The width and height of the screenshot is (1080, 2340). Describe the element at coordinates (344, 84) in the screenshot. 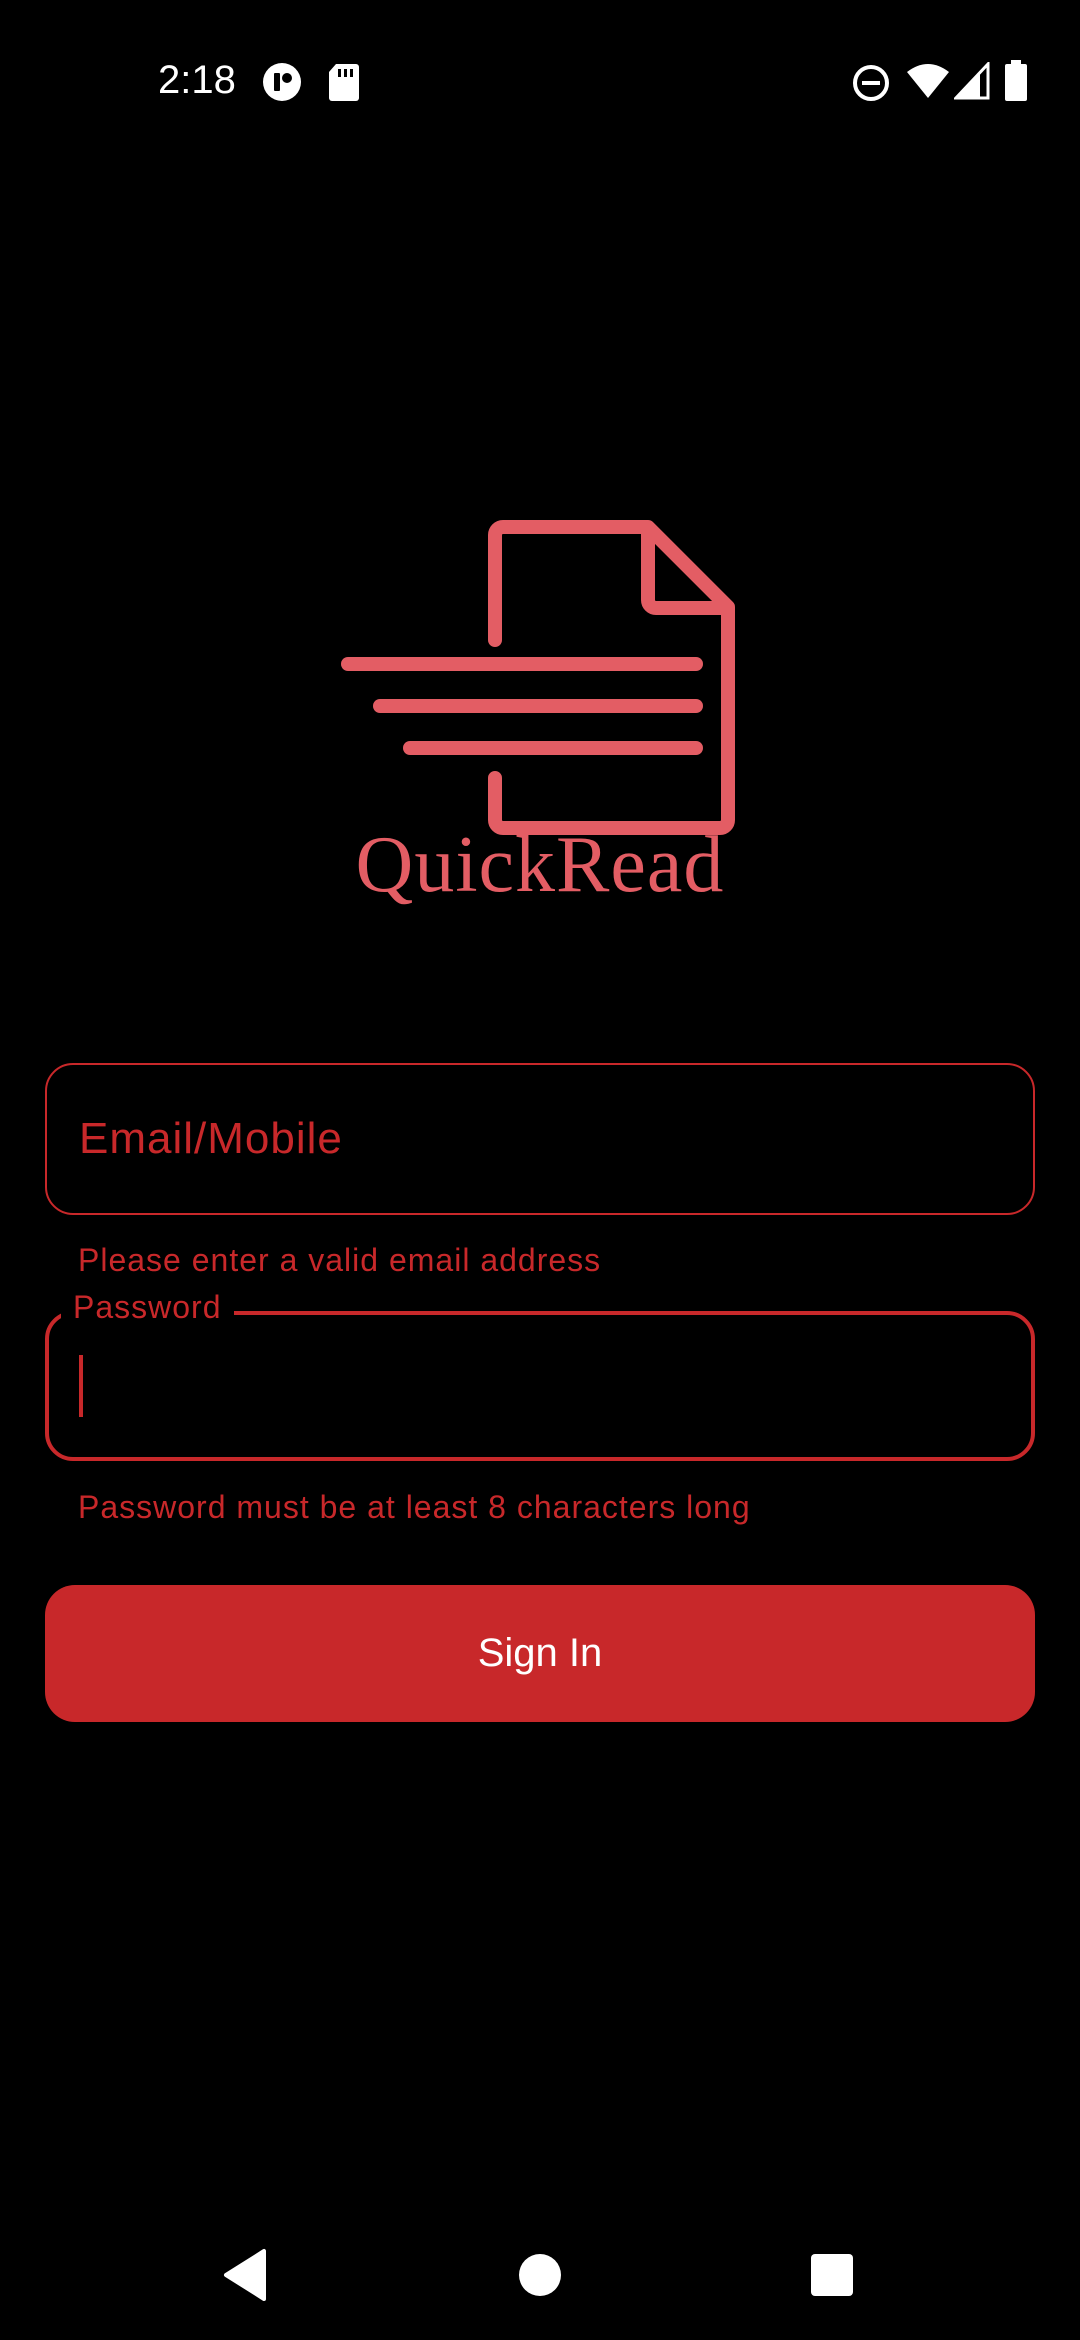

I see `sd-card-icon` at that location.